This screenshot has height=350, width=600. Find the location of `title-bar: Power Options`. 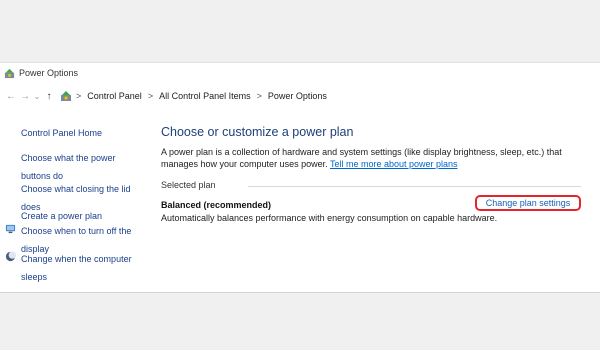

title-bar: Power Options is located at coordinates (300, 73).